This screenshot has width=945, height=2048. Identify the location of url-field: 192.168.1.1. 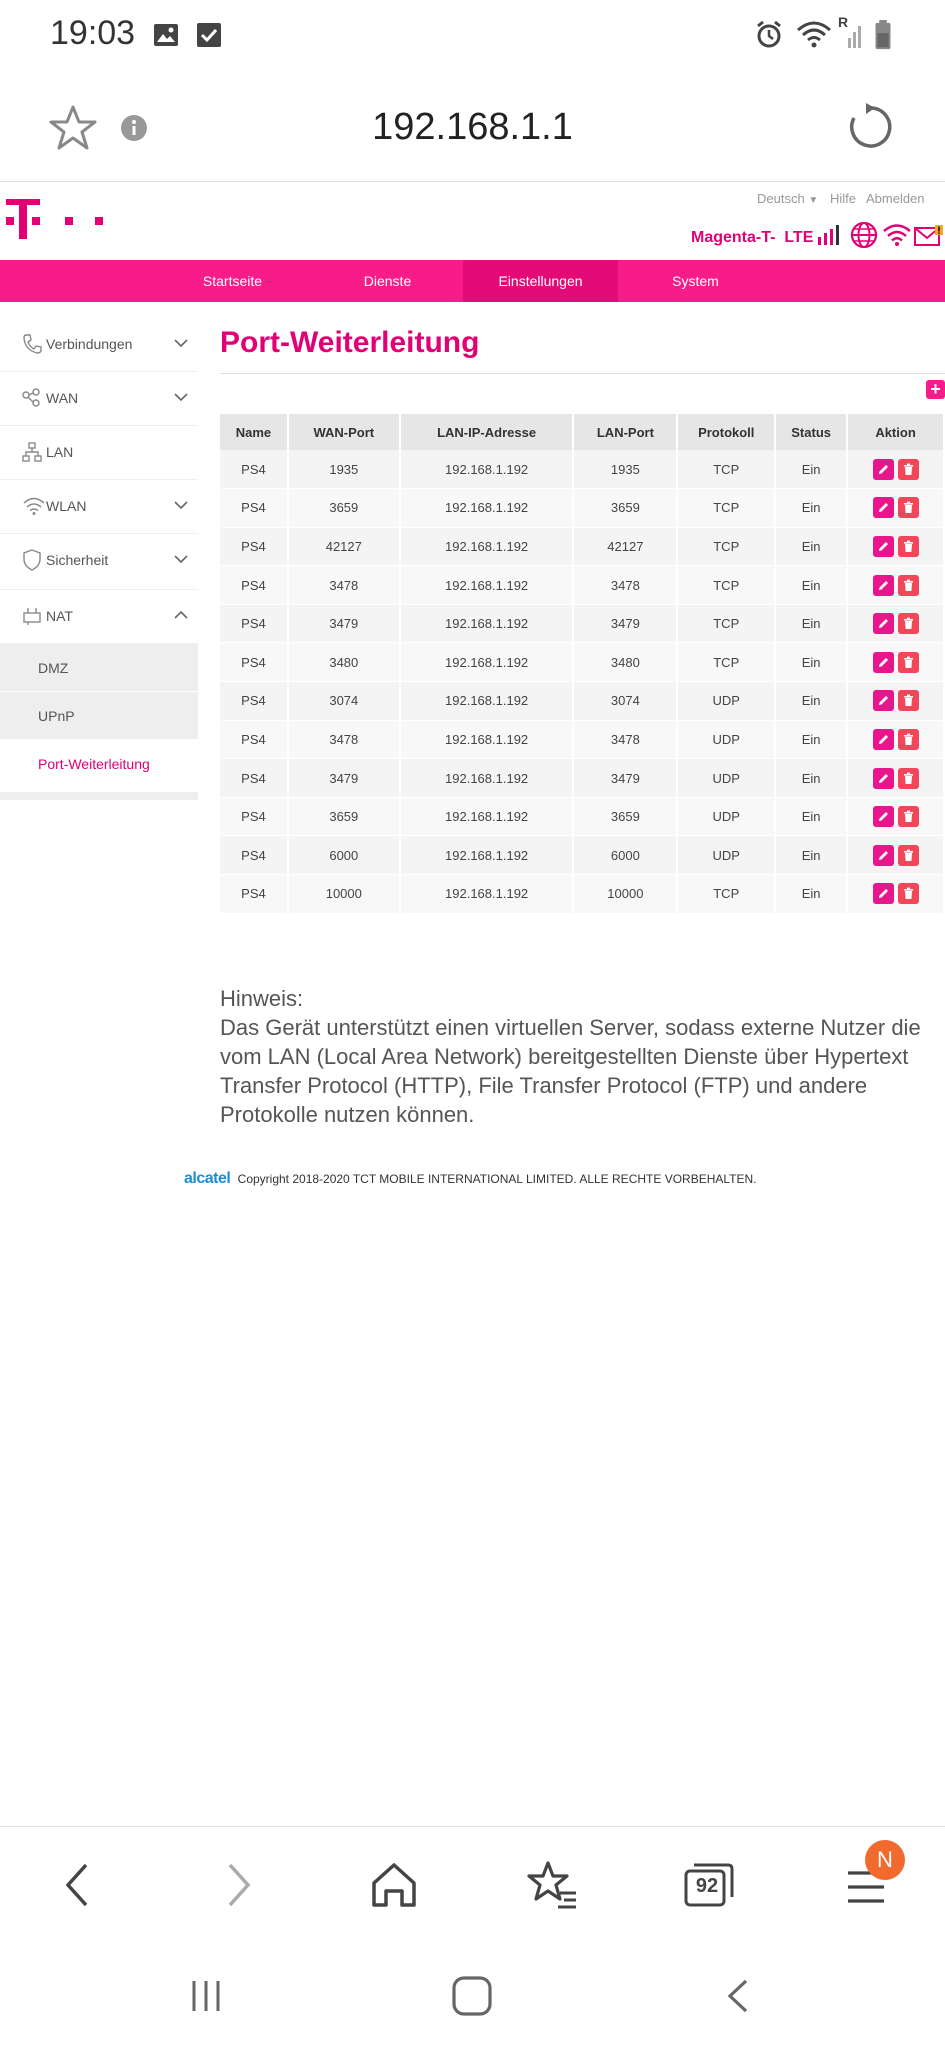
(472, 127).